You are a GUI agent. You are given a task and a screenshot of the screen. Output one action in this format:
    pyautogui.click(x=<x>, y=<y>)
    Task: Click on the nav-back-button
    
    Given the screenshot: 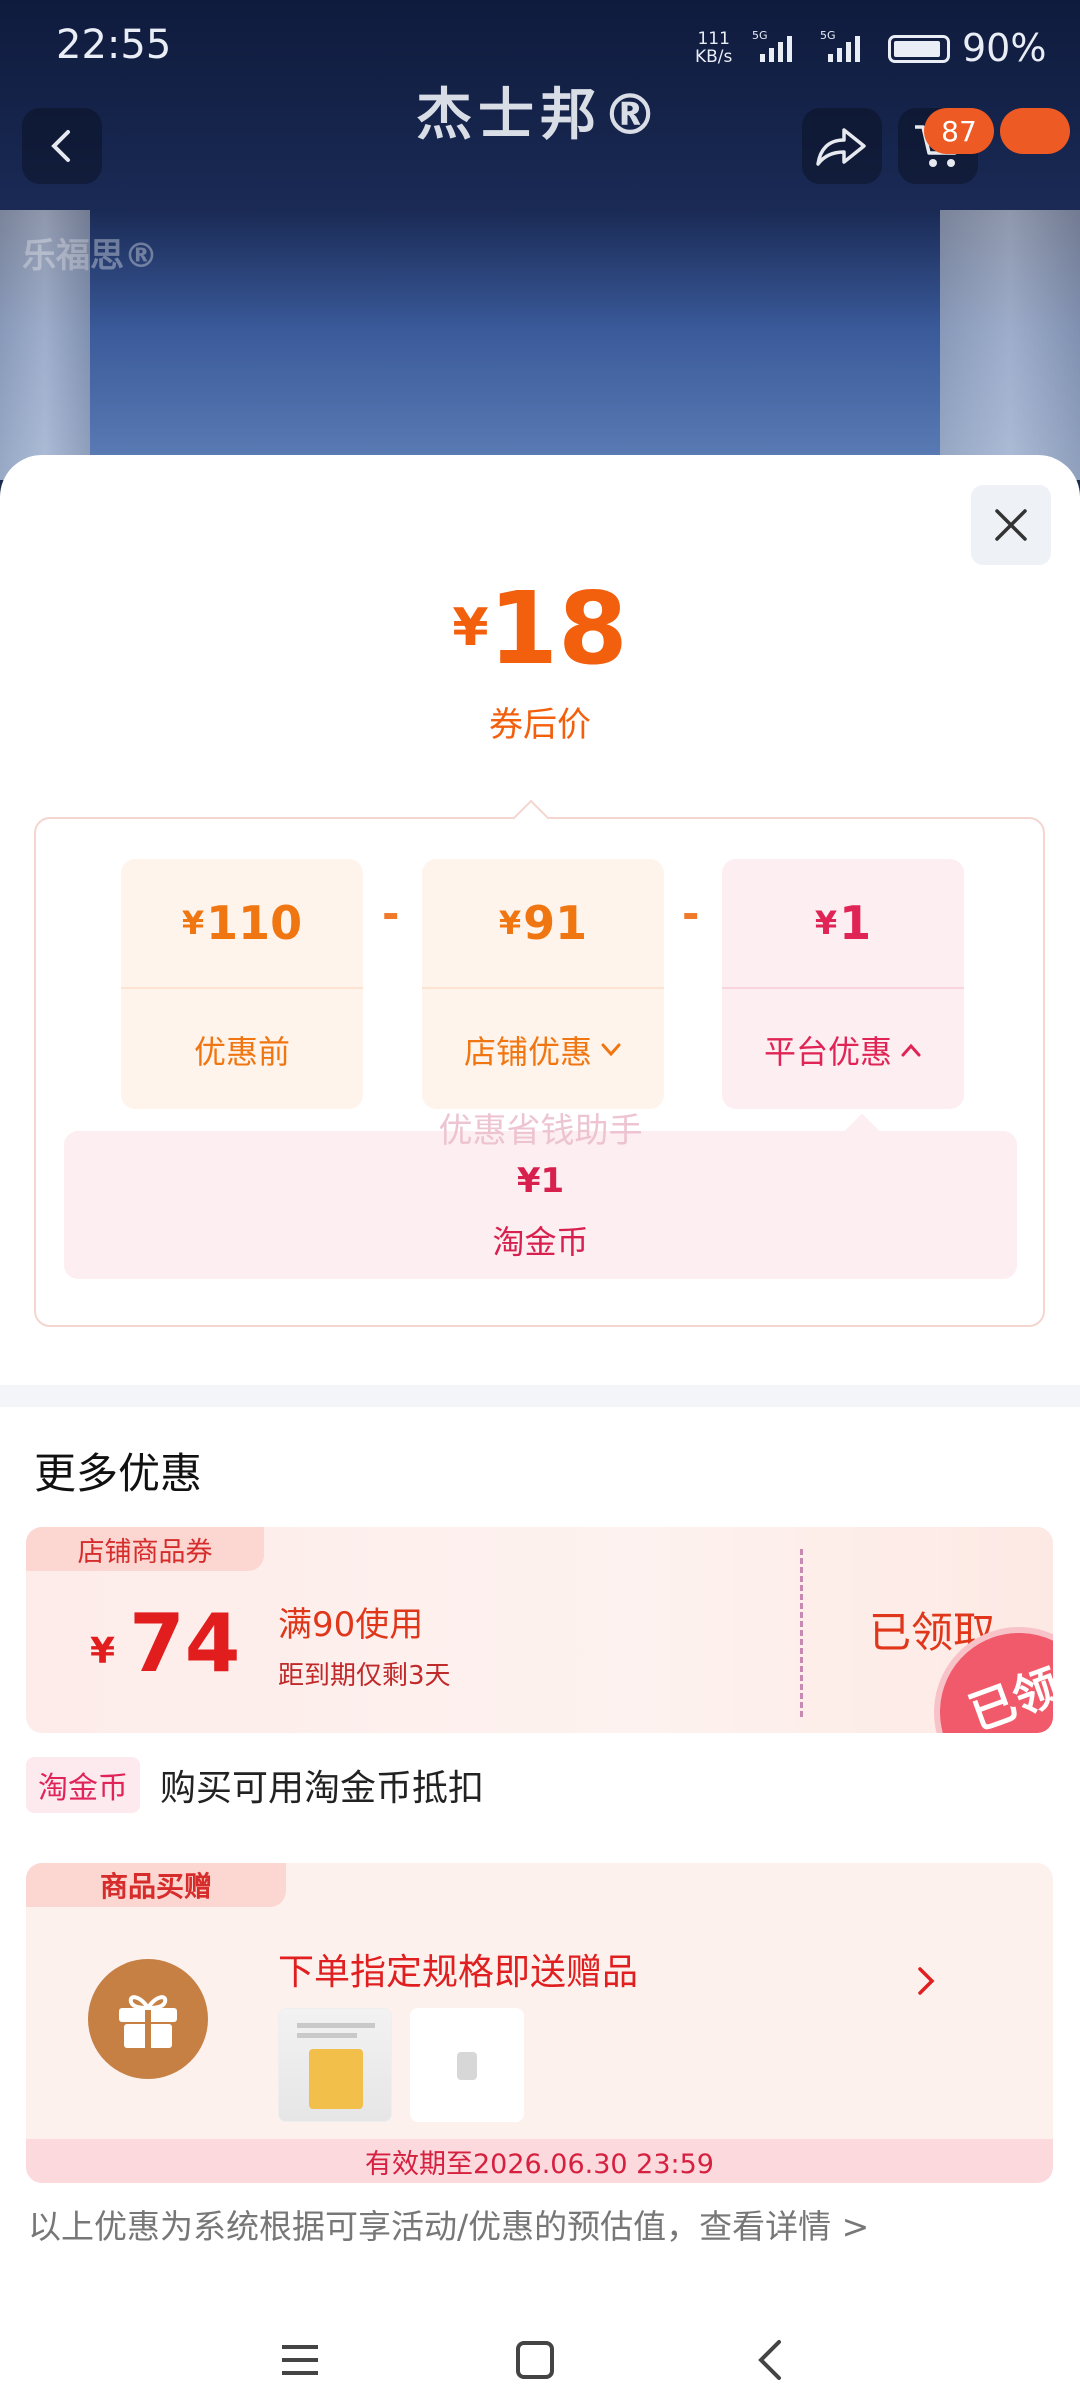 What is the action you would take?
    pyautogui.click(x=770, y=2360)
    